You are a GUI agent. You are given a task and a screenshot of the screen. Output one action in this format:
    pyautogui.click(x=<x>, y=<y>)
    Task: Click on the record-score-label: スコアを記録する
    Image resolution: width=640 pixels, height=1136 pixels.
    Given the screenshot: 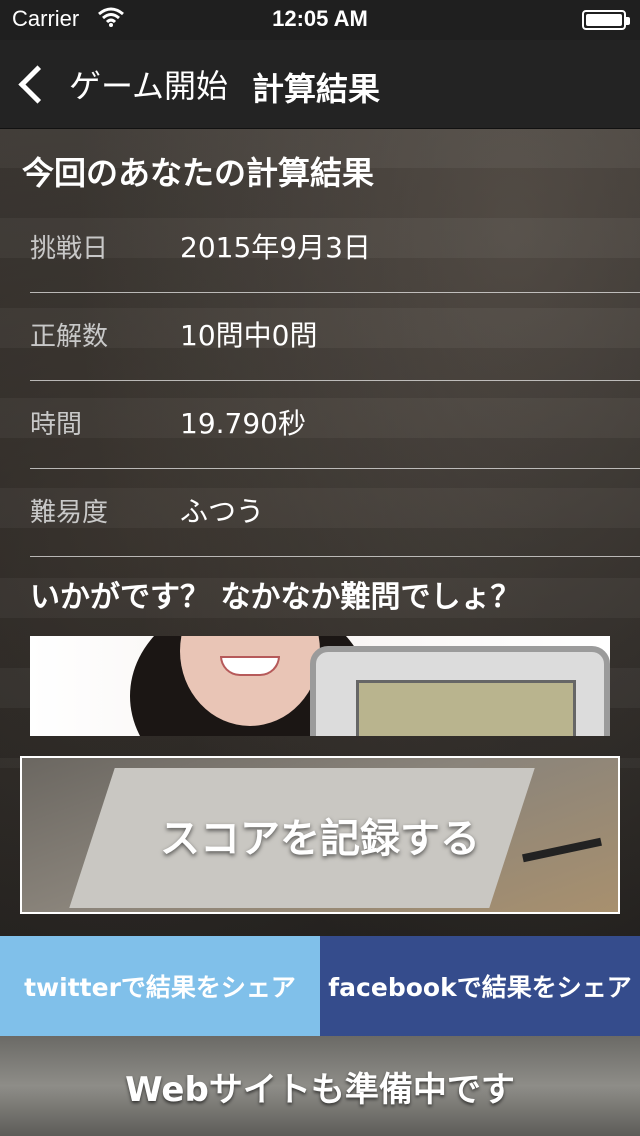 What is the action you would take?
    pyautogui.click(x=320, y=839)
    